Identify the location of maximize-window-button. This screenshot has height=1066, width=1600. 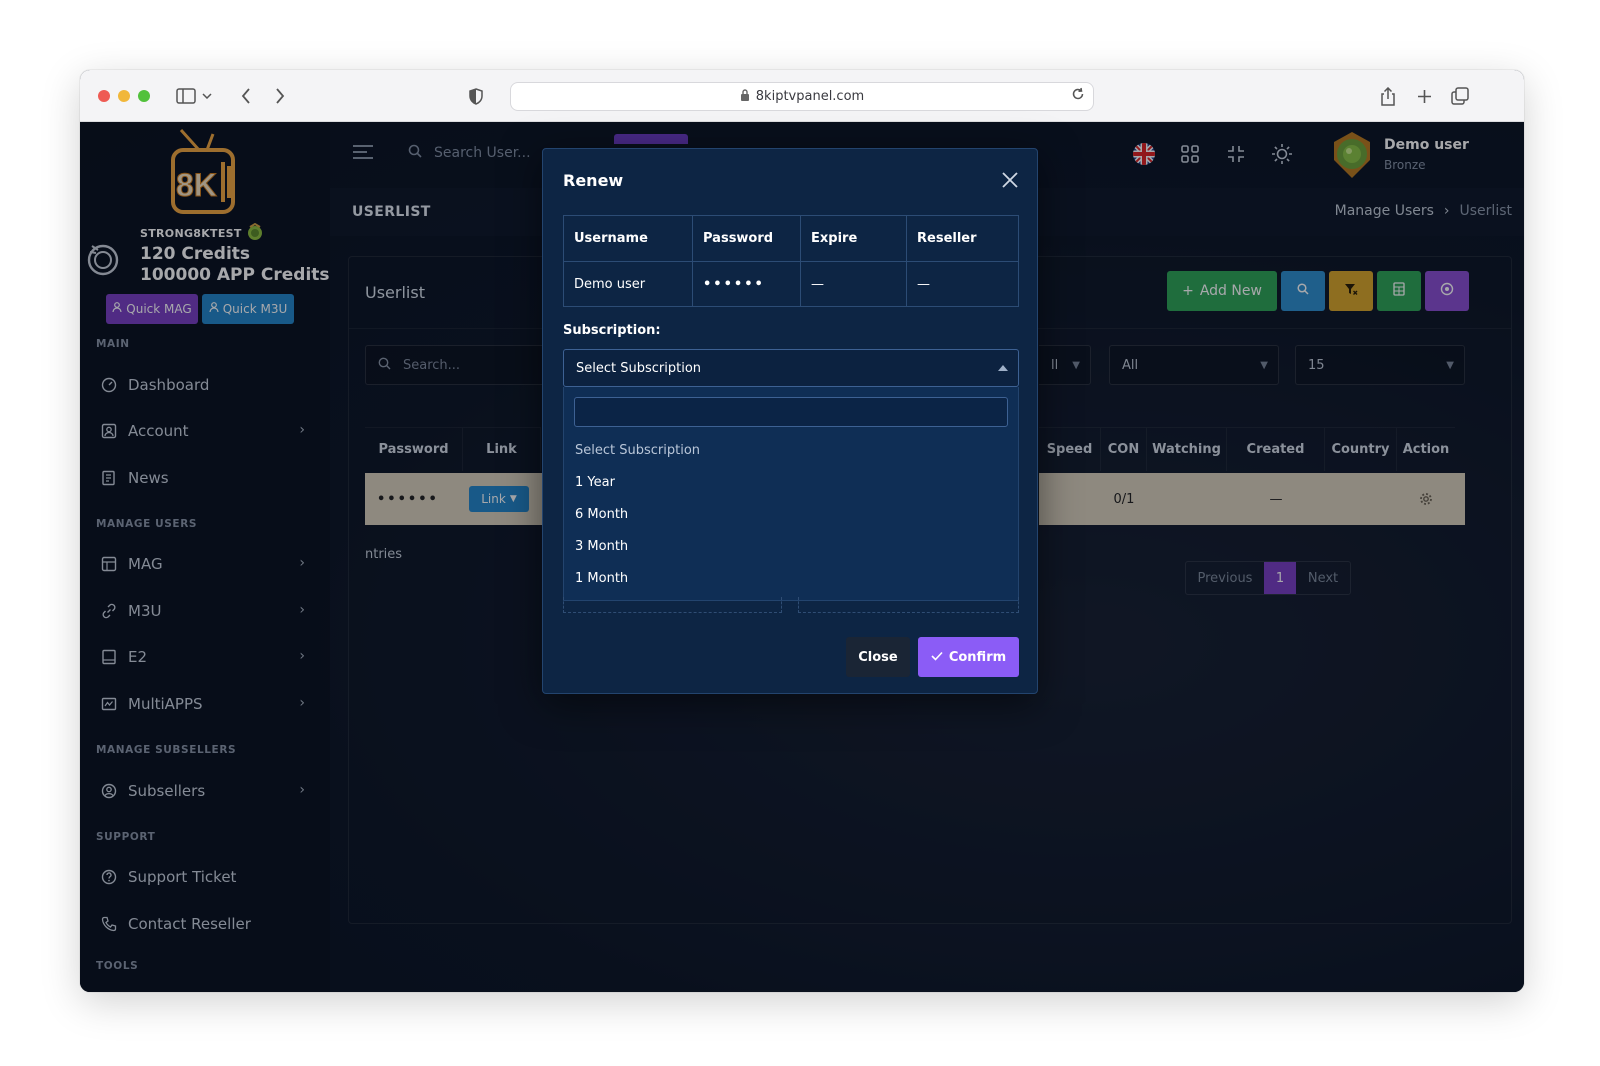
(144, 96).